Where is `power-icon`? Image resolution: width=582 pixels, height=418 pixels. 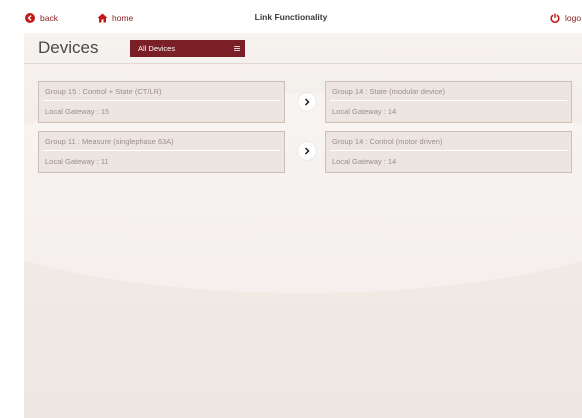 power-icon is located at coordinates (555, 18).